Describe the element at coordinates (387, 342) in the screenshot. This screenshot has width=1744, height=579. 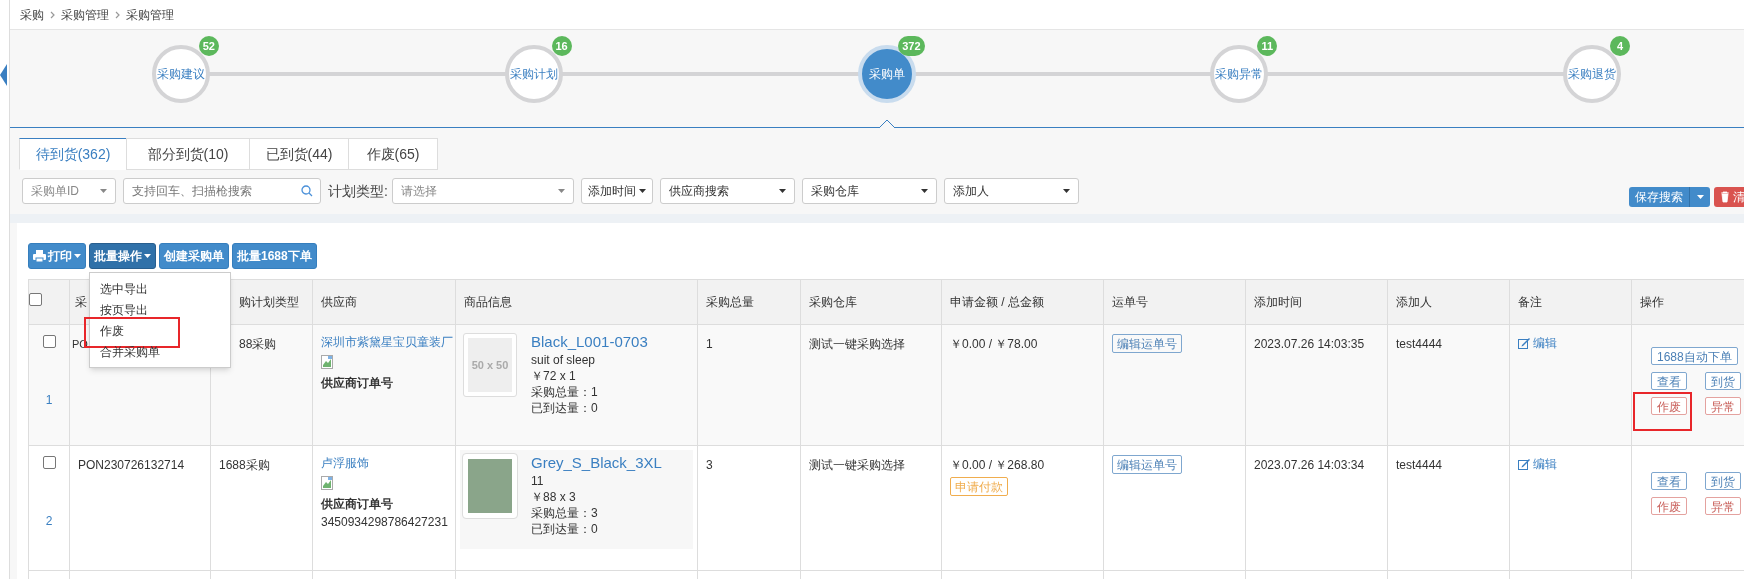
I see `supplier-link: 深圳市紫黛星宝贝童装厂` at that location.